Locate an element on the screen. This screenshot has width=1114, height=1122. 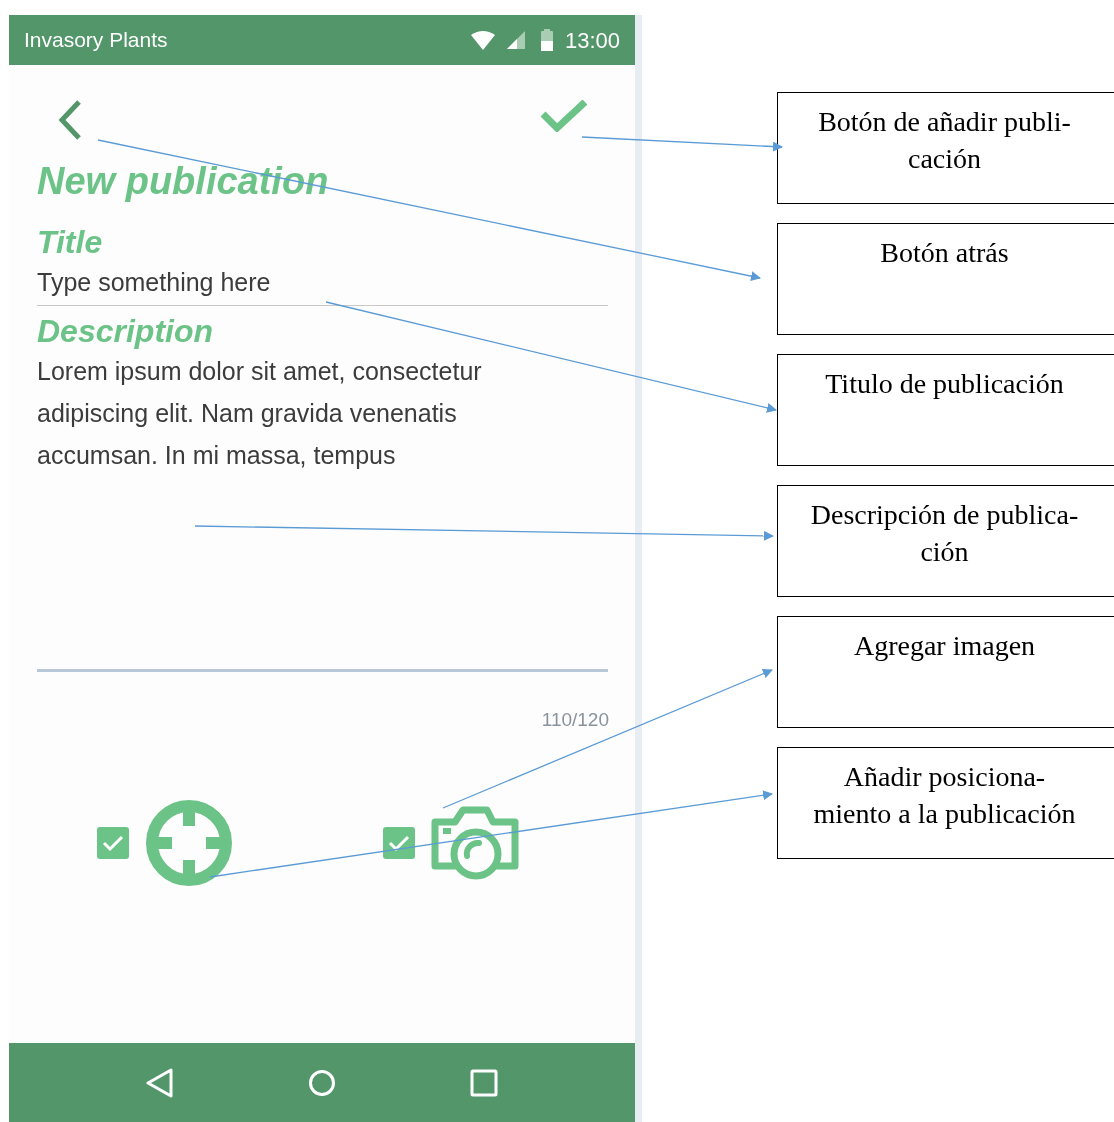
annotation-text: Añadir posiciona- miento a la publicación is located at coordinates (944, 795).